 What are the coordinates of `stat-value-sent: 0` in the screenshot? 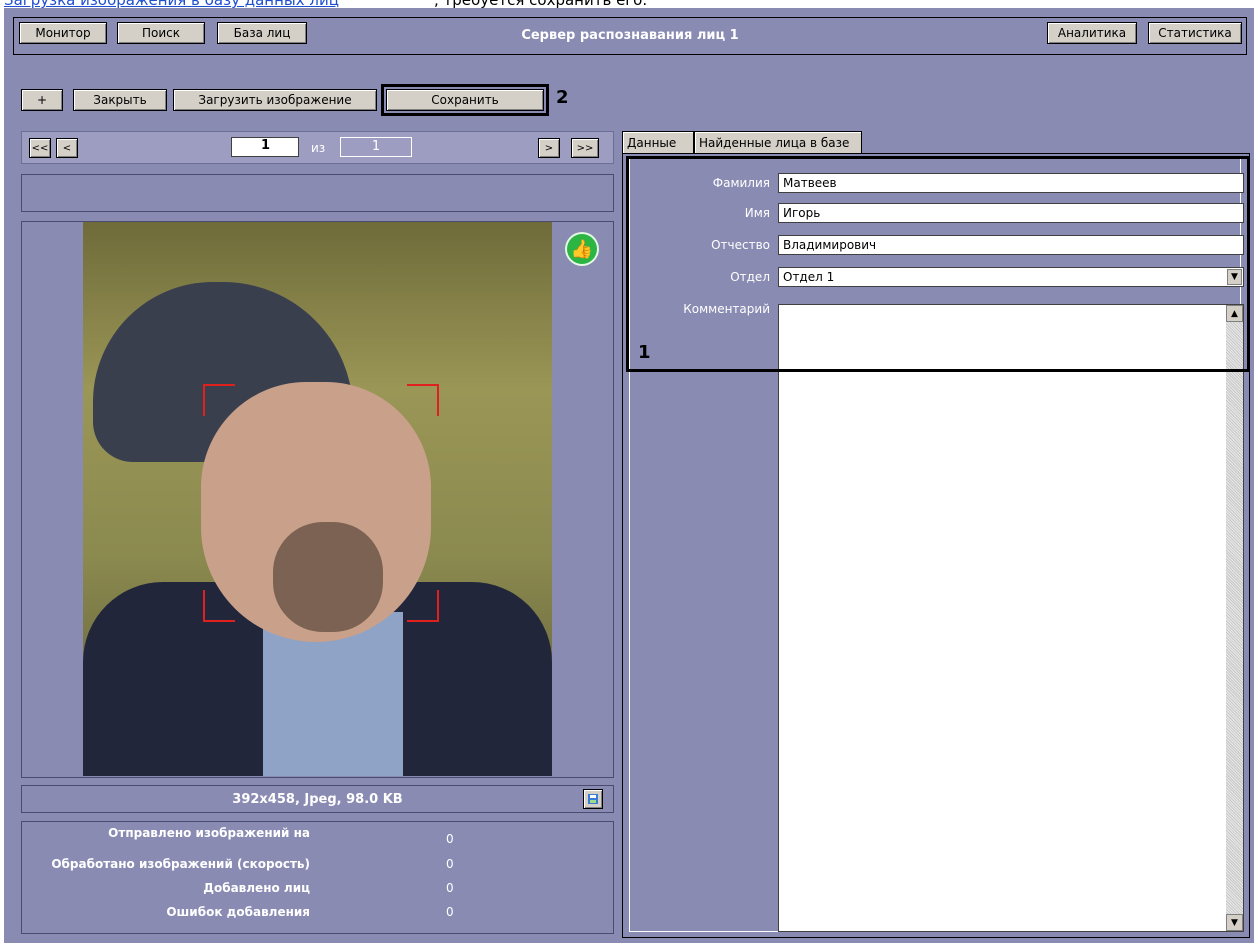 It's located at (450, 839).